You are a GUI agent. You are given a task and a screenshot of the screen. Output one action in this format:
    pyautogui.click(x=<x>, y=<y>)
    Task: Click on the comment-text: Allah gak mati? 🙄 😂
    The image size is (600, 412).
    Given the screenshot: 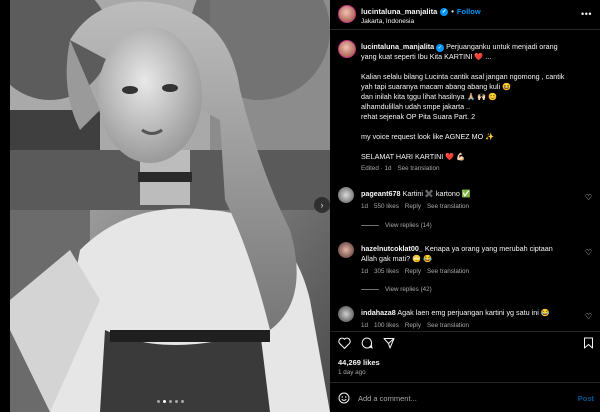 What is the action you would take?
    pyautogui.click(x=397, y=258)
    